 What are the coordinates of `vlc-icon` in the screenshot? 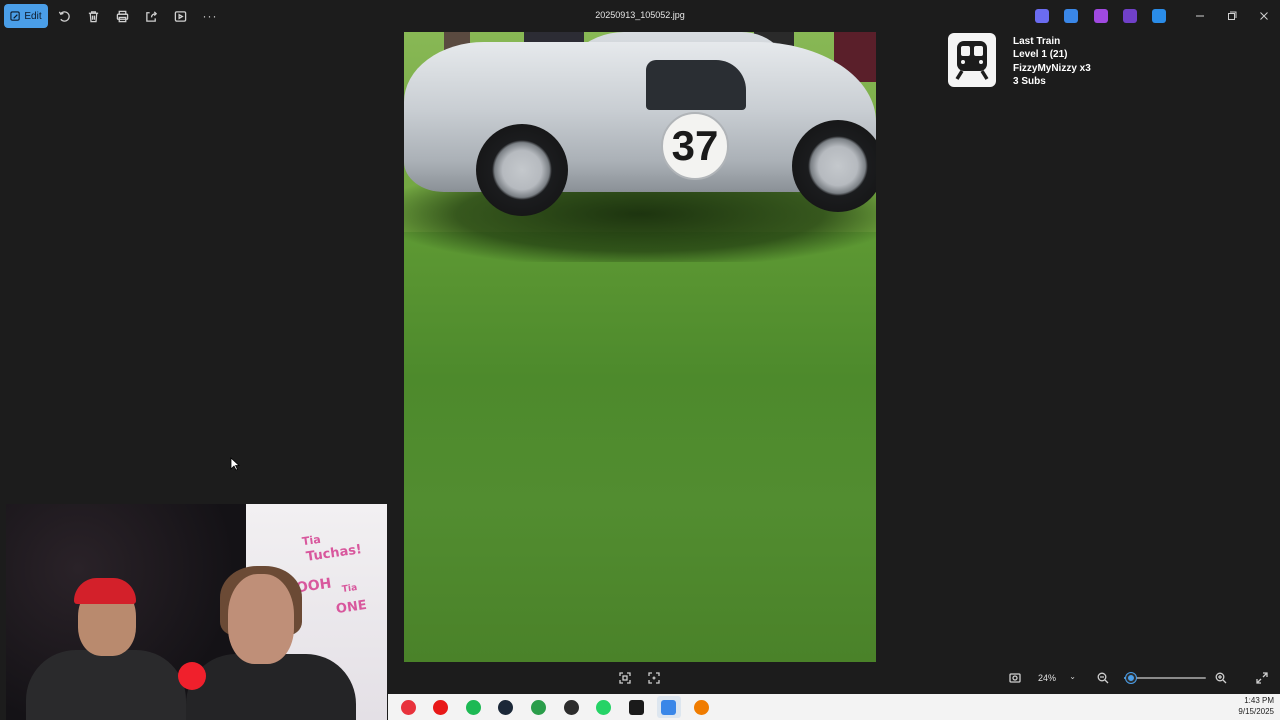 It's located at (701, 707).